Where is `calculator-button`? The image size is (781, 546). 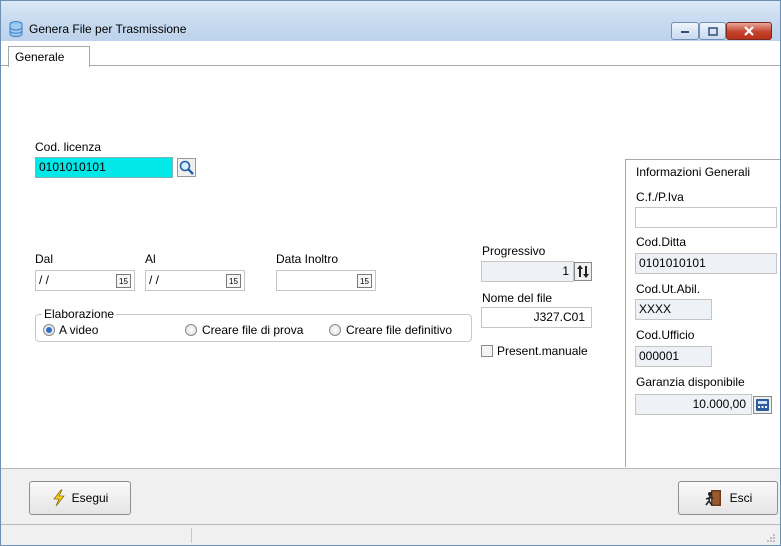
calculator-button is located at coordinates (762, 405).